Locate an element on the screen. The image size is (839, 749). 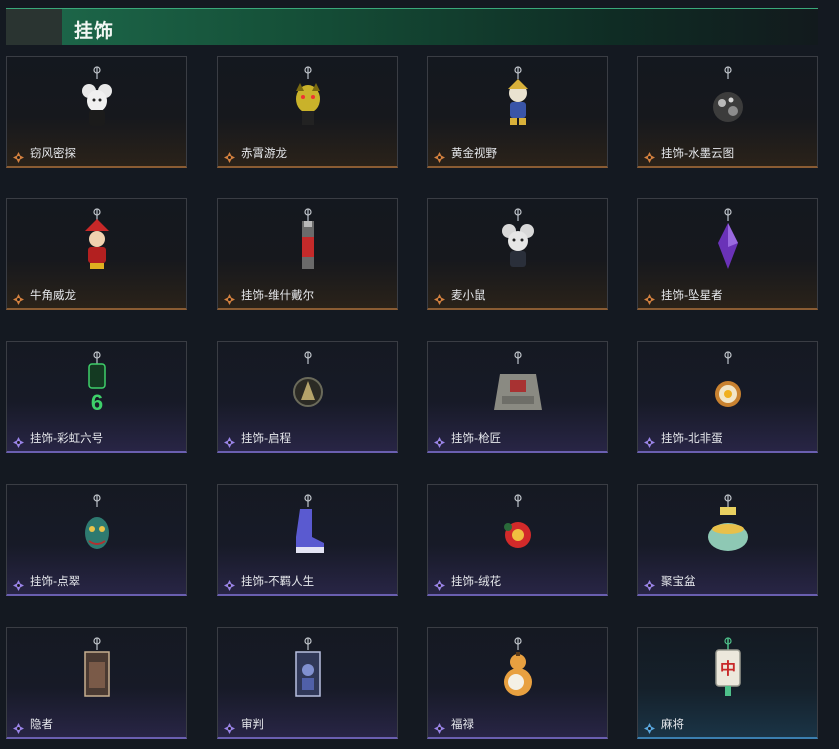
item-label-row: 挂饰-水墨云图 is located at coordinates (689, 154).